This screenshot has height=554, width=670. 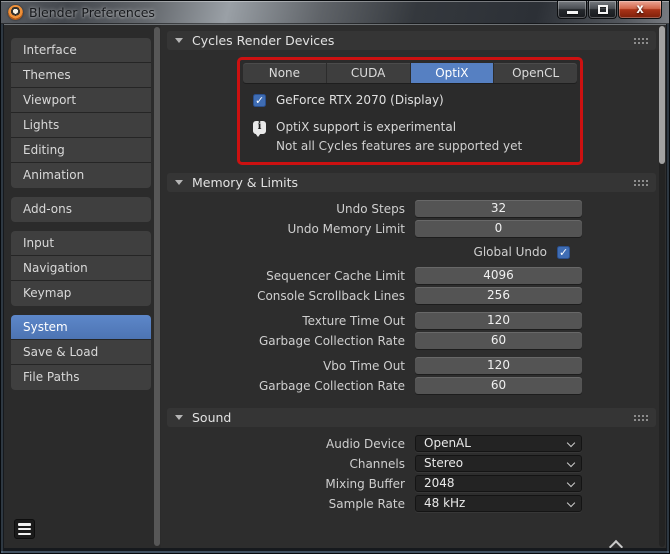 I want to click on render-device-tabs: None CUDA OptiX OpenCL, so click(x=410, y=73).